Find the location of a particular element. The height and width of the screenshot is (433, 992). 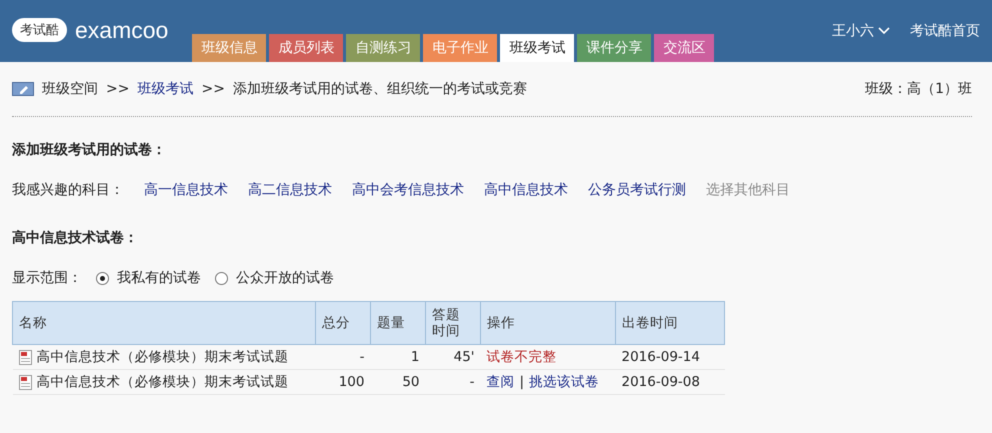

home-link: 考试酷首页 is located at coordinates (945, 31).